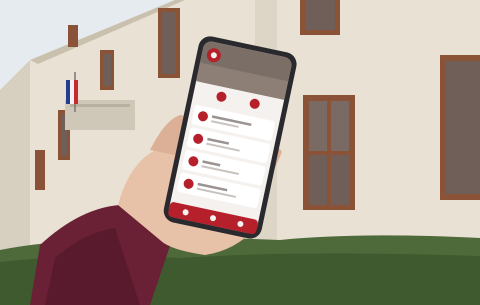 This screenshot has height=305, width=480. What do you see at coordinates (320, 17) in the screenshot?
I see `window-upper-right` at bounding box center [320, 17].